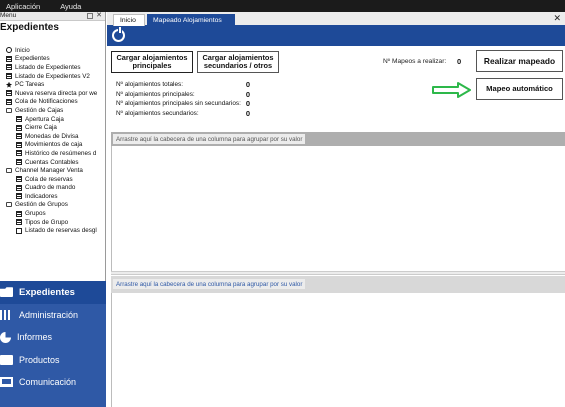 This screenshot has height=407, width=565. Describe the element at coordinates (47, 292) in the screenshot. I see `nav-item-label: Expedientes` at that location.